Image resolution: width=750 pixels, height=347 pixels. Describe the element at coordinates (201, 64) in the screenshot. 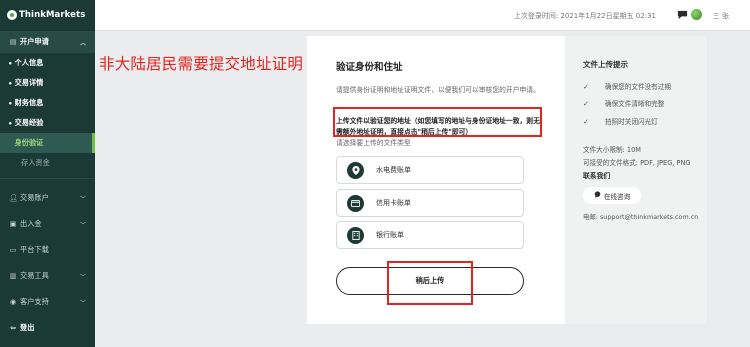

I see `annotation-note: 非大陆居民需要提交地址证明` at that location.